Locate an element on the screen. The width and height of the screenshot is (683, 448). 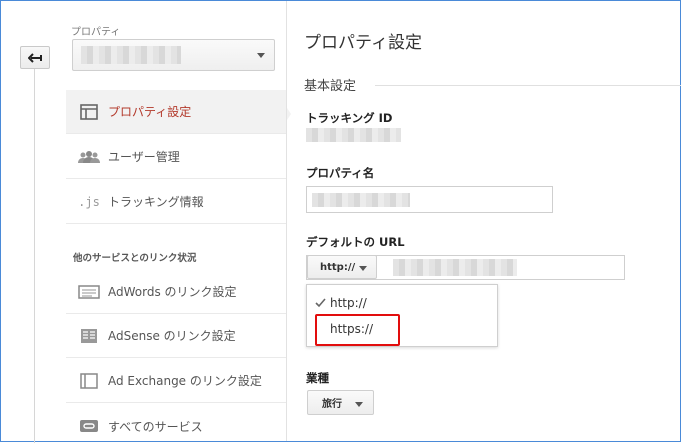
ad-exchange-icon is located at coordinates (89, 380).